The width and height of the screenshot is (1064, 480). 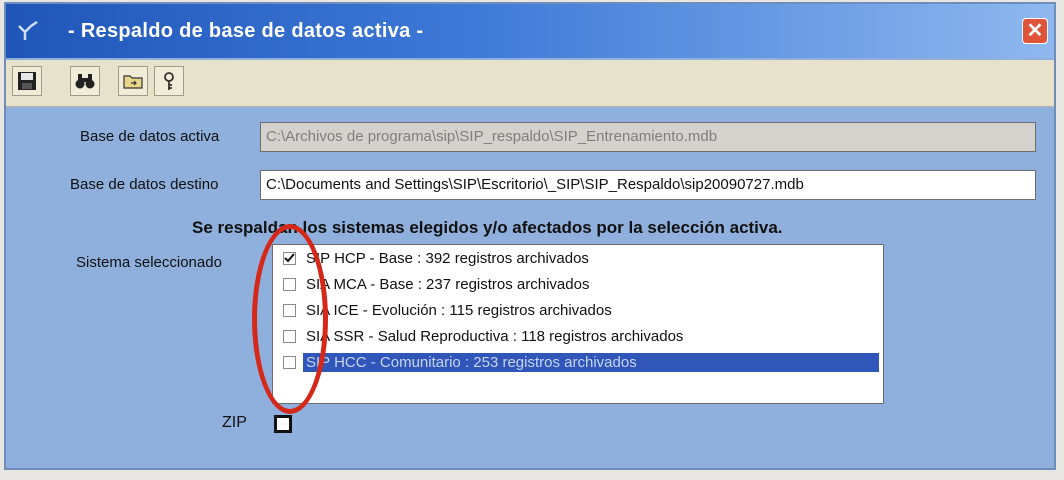 What do you see at coordinates (149, 262) in the screenshot?
I see `system-label: Sistema seleccionado` at bounding box center [149, 262].